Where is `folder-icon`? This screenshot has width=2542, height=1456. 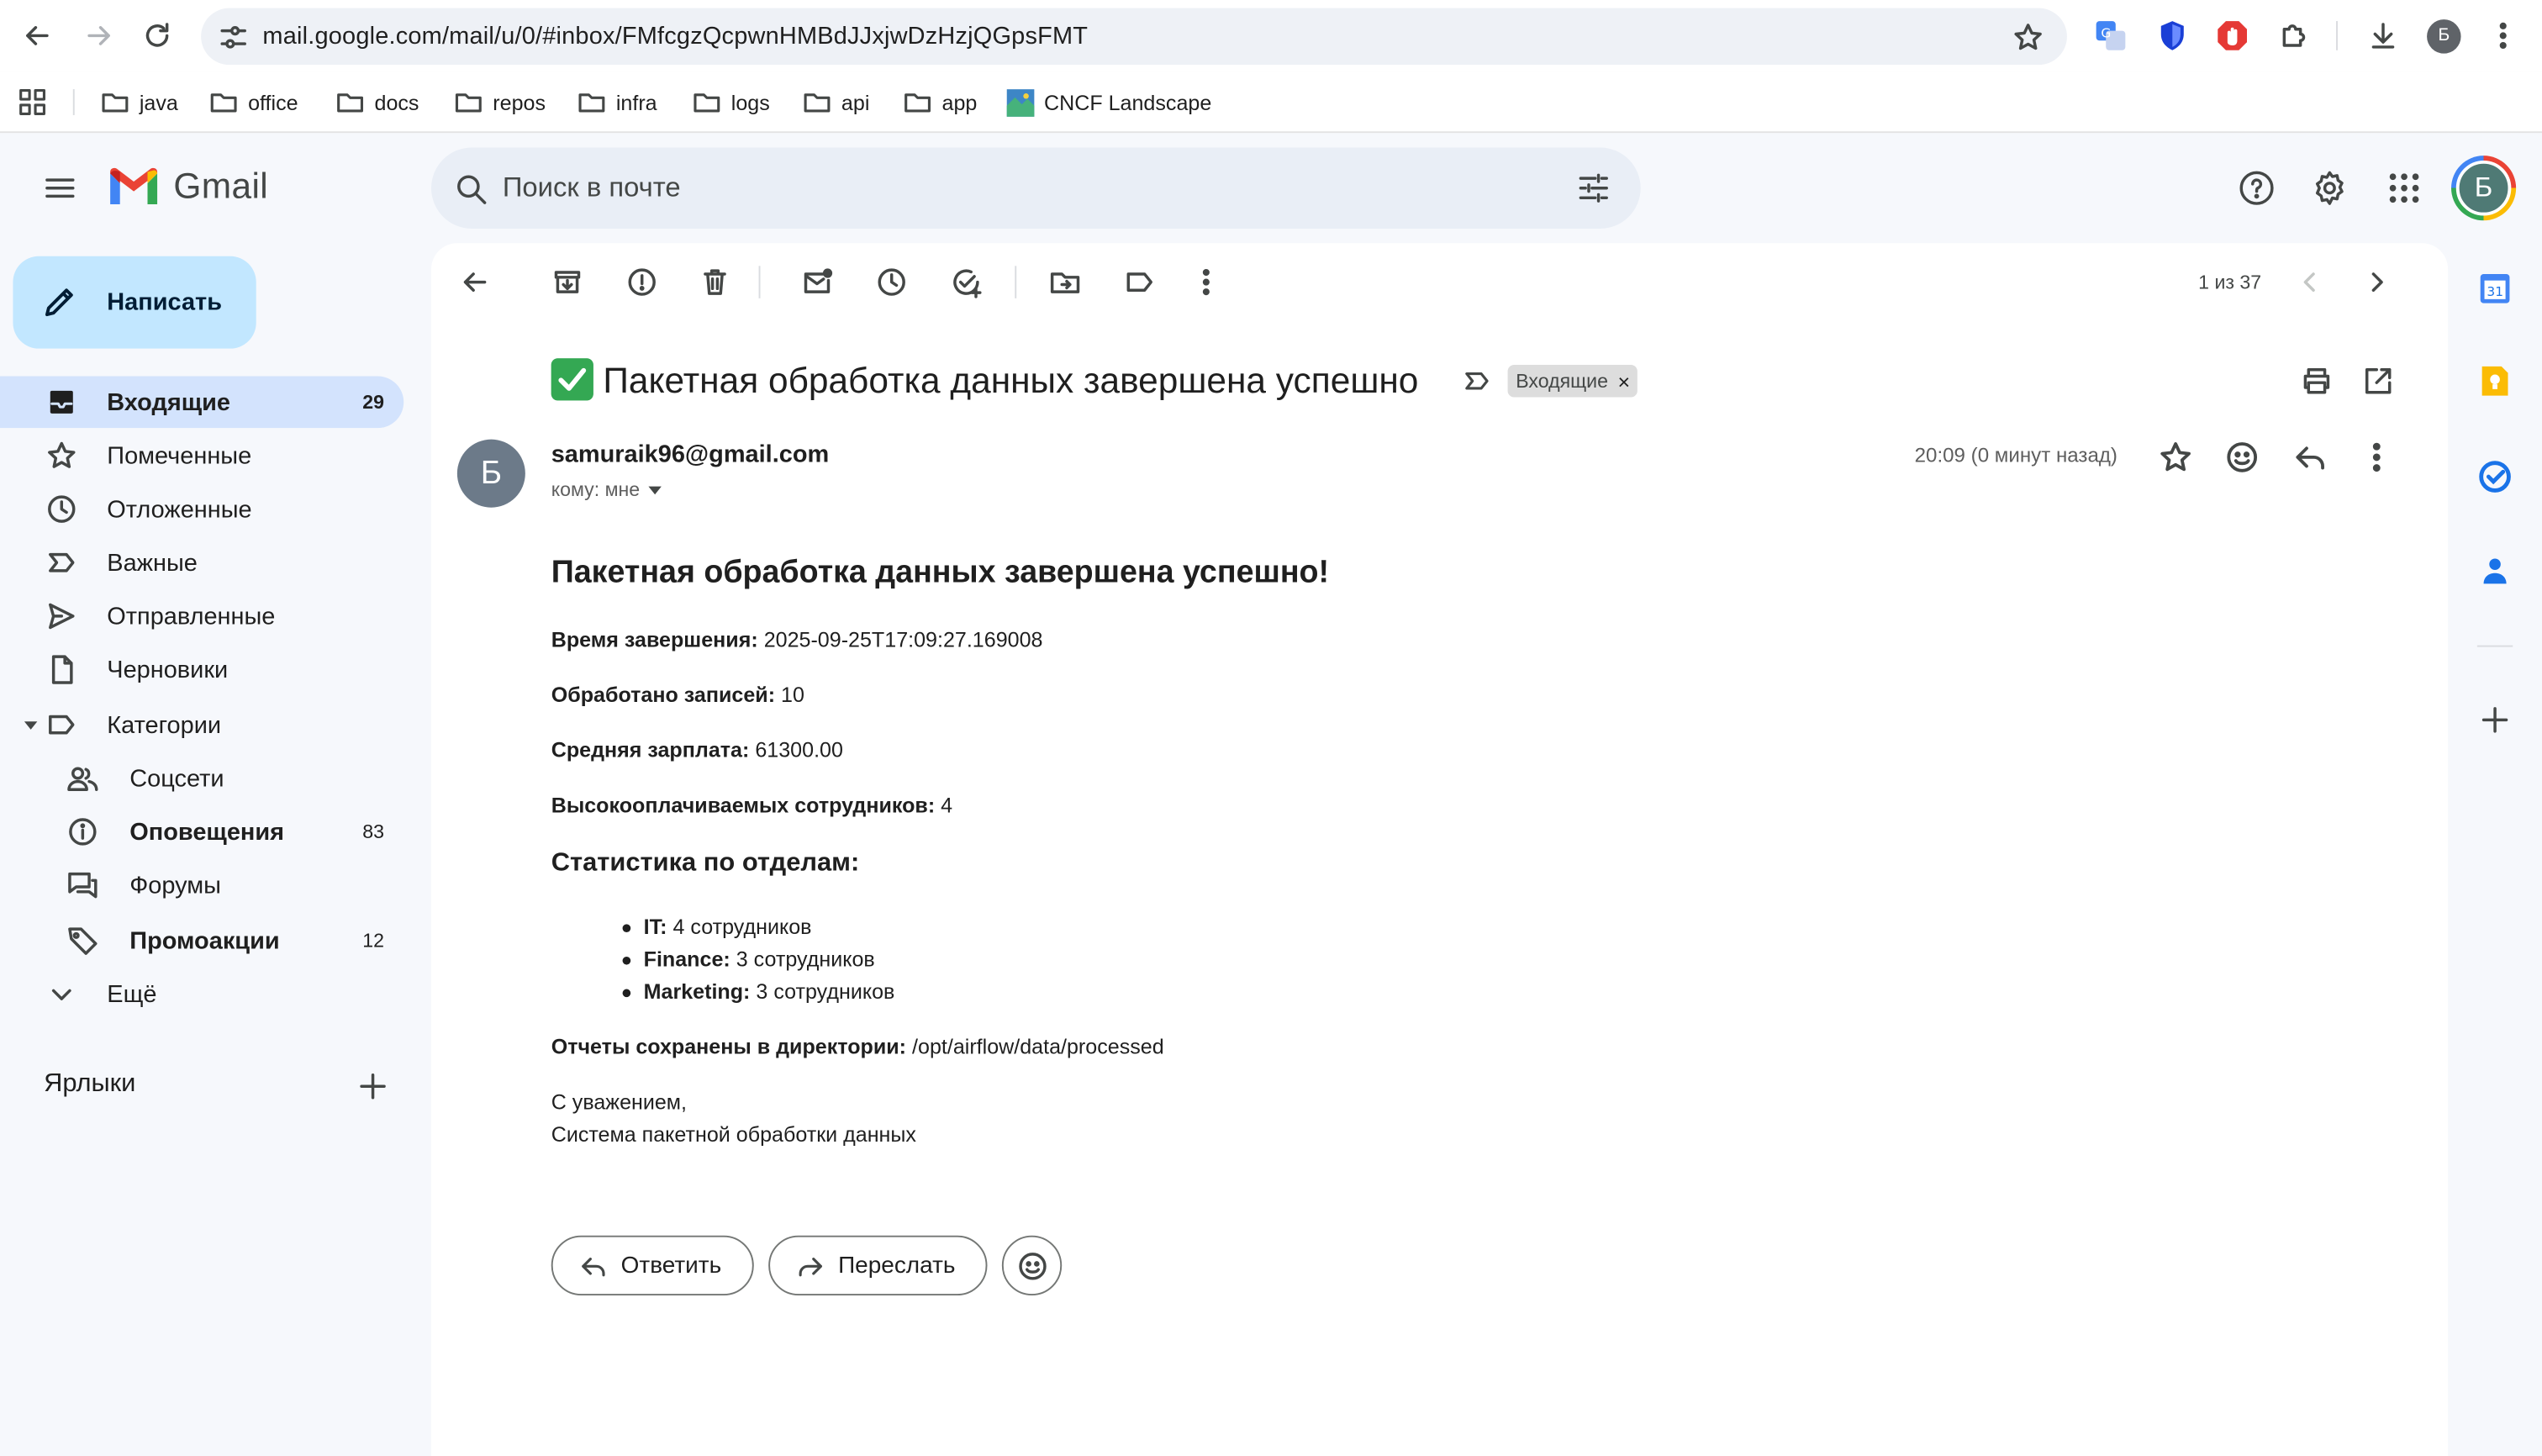 folder-icon is located at coordinates (818, 103).